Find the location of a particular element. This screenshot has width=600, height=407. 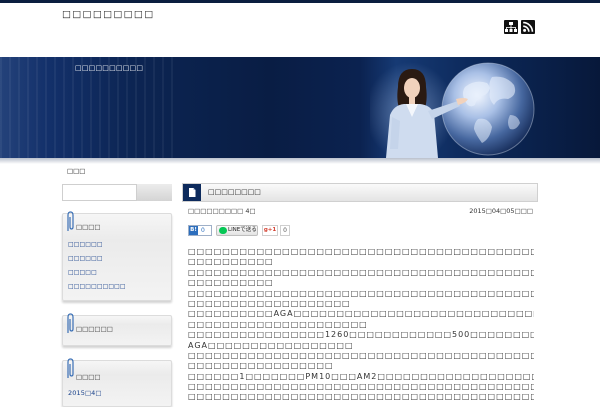

rss-icon is located at coordinates (528, 27).